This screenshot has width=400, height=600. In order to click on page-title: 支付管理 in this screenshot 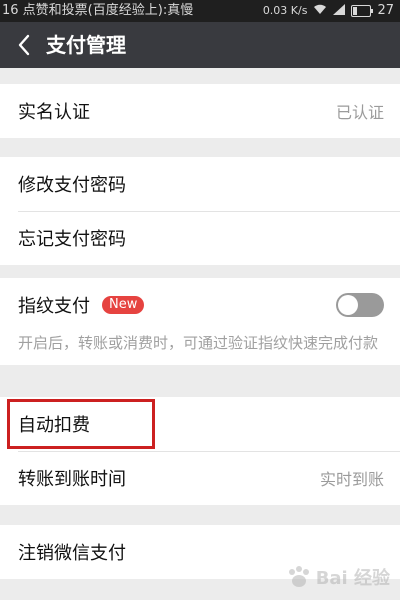, I will do `click(86, 45)`.